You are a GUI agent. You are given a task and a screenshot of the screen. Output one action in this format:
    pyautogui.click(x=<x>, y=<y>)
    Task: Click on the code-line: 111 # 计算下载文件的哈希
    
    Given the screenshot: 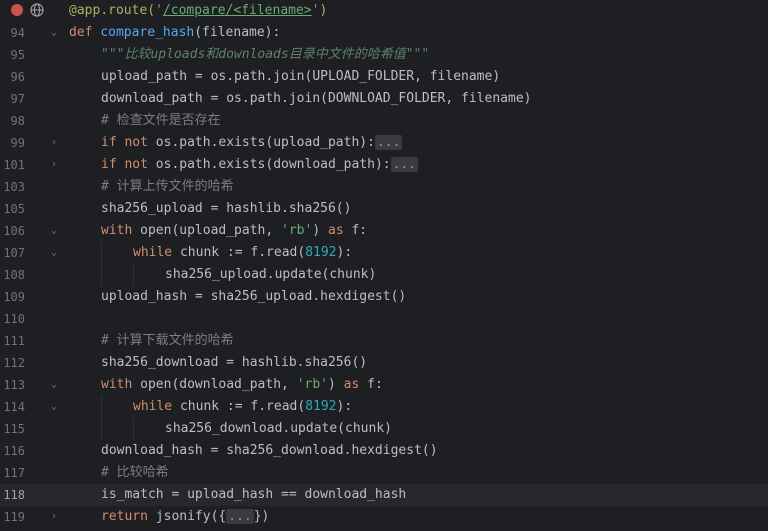 What is the action you would take?
    pyautogui.click(x=384, y=341)
    